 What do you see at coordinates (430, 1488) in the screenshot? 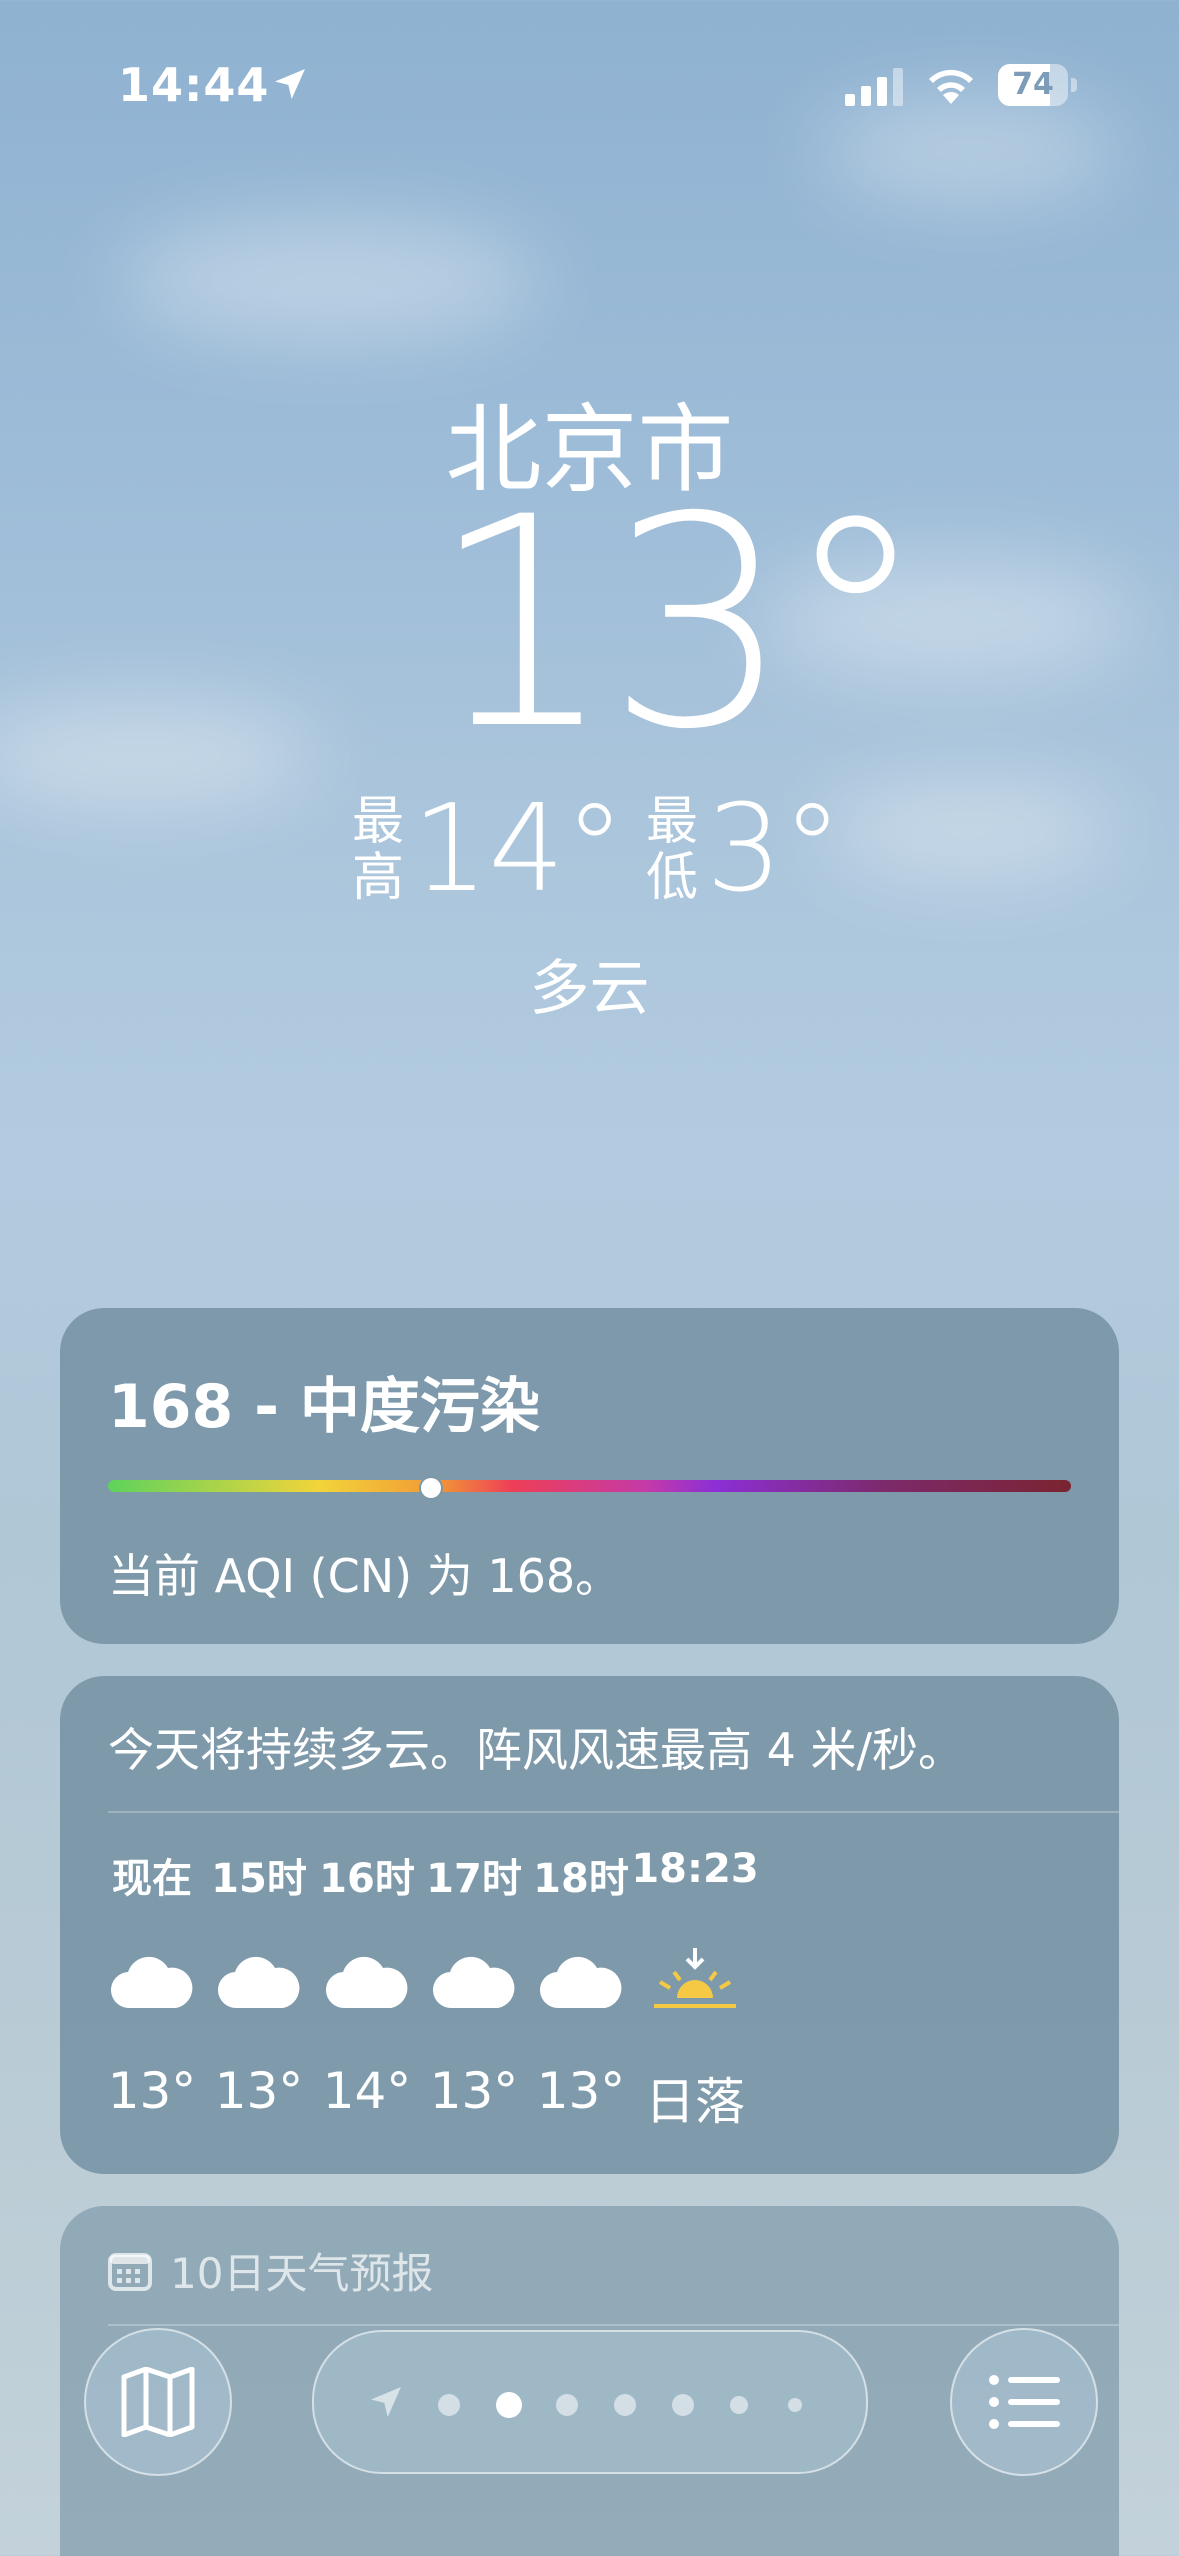
I see `aqi-indicator` at bounding box center [430, 1488].